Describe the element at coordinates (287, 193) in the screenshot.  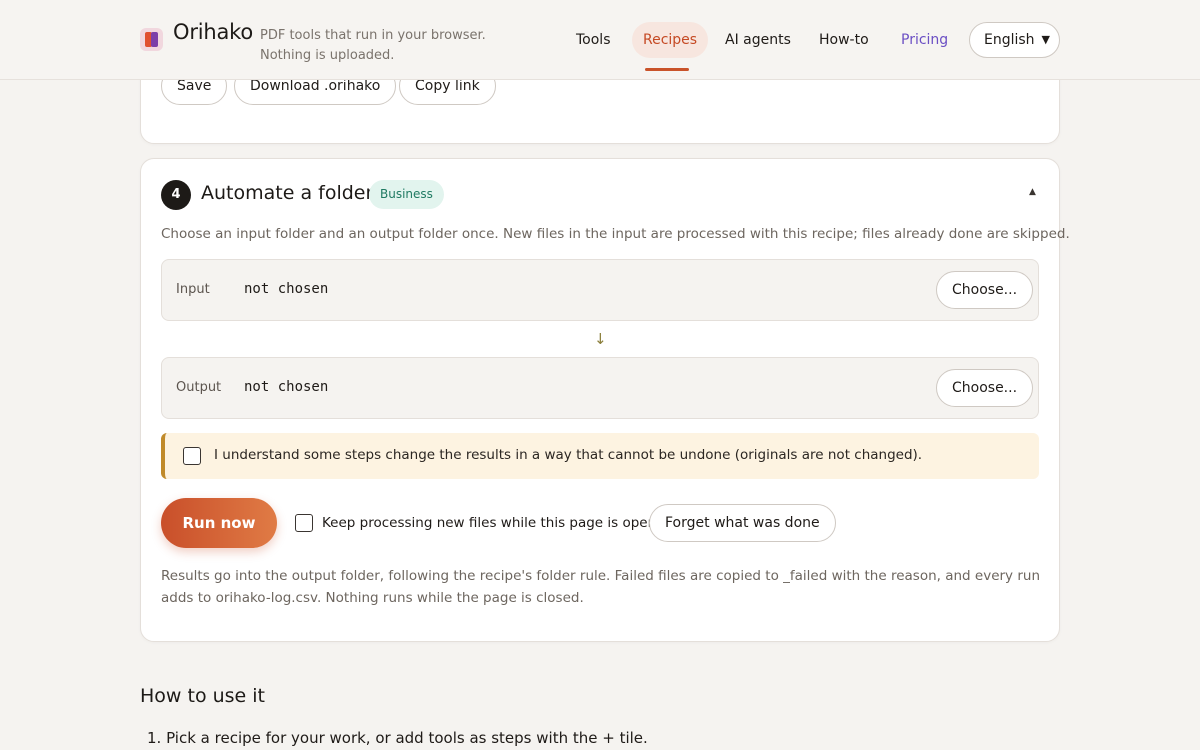
I see `automate-title: Automate a folder` at that location.